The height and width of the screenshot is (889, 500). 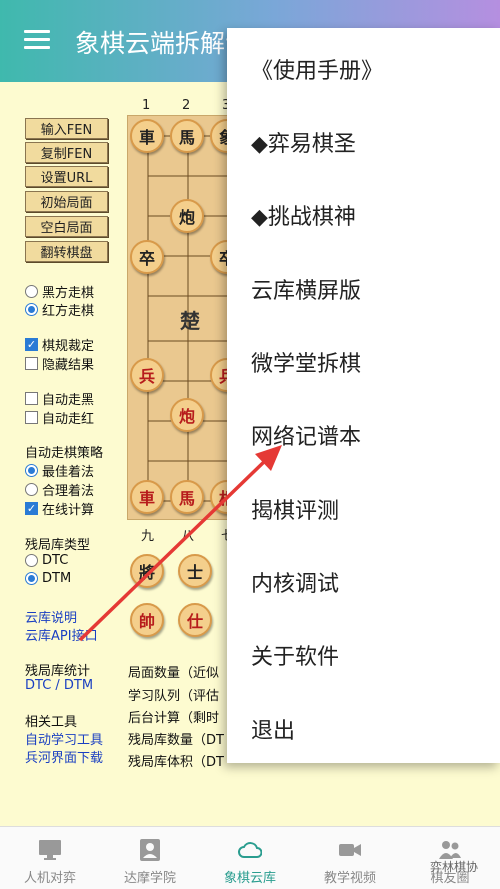 I want to click on flip-board-button: 翻转棋盘, so click(x=66, y=251).